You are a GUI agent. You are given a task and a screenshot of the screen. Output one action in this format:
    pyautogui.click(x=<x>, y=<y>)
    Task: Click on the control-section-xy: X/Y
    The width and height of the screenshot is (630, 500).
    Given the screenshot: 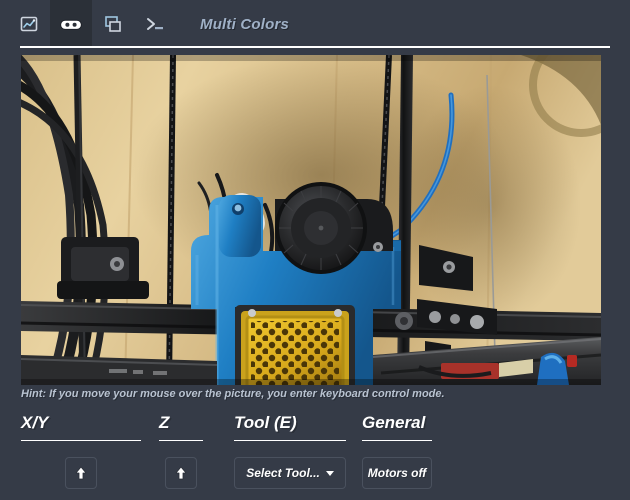 What is the action you would take?
    pyautogui.click(x=81, y=450)
    